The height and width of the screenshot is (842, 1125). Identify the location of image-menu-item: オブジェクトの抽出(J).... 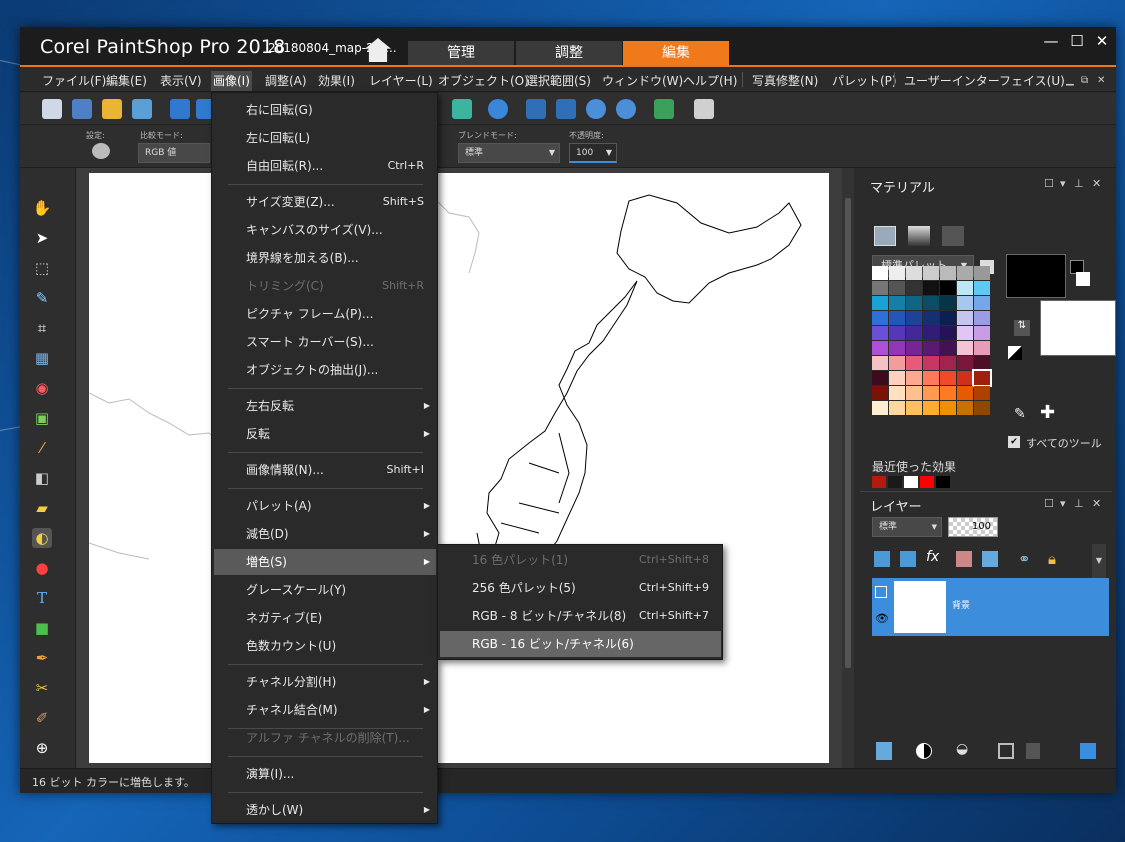
(325, 370).